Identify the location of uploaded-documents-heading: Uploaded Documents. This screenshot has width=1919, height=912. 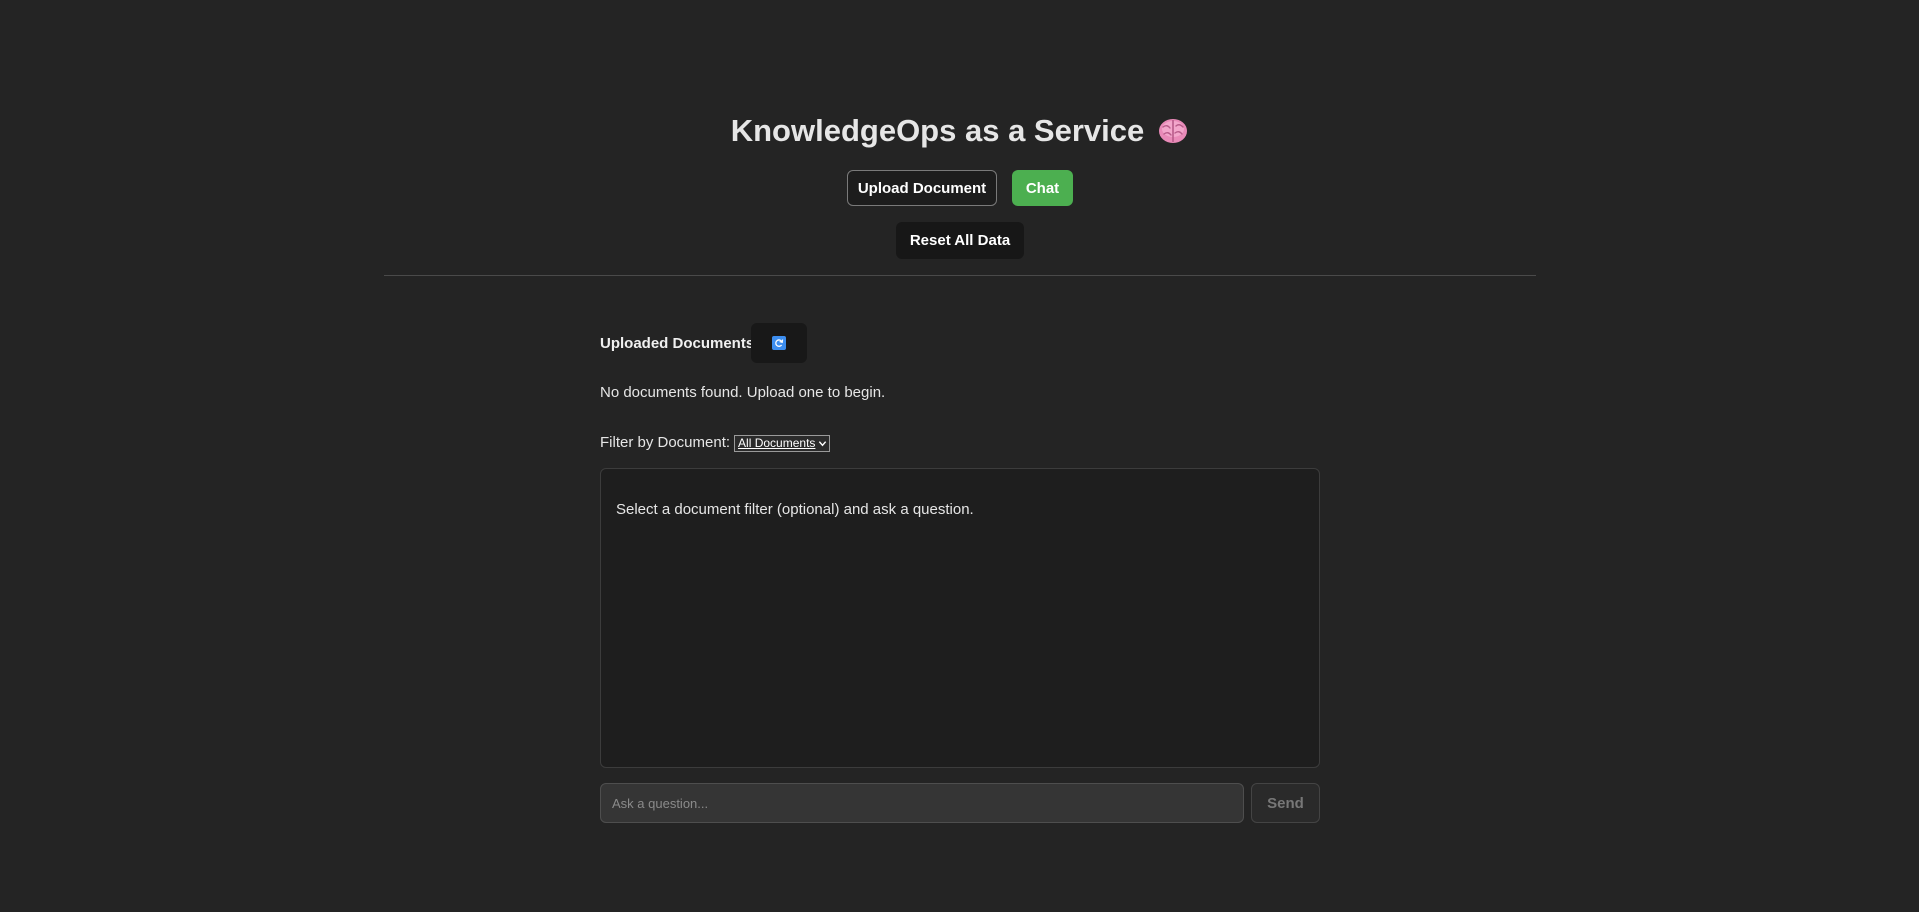
(677, 343).